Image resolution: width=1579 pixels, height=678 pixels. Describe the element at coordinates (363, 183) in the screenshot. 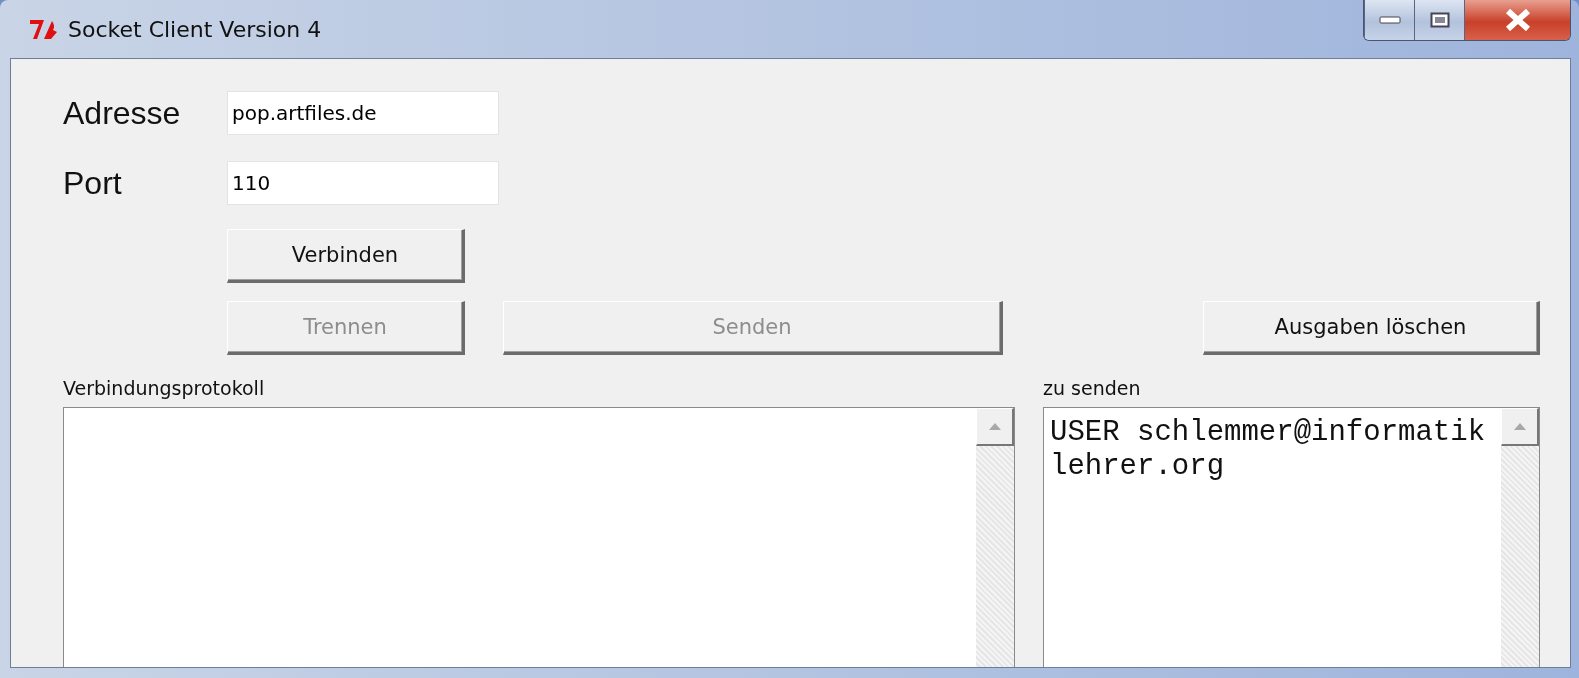

I see `input-field: 110` at that location.